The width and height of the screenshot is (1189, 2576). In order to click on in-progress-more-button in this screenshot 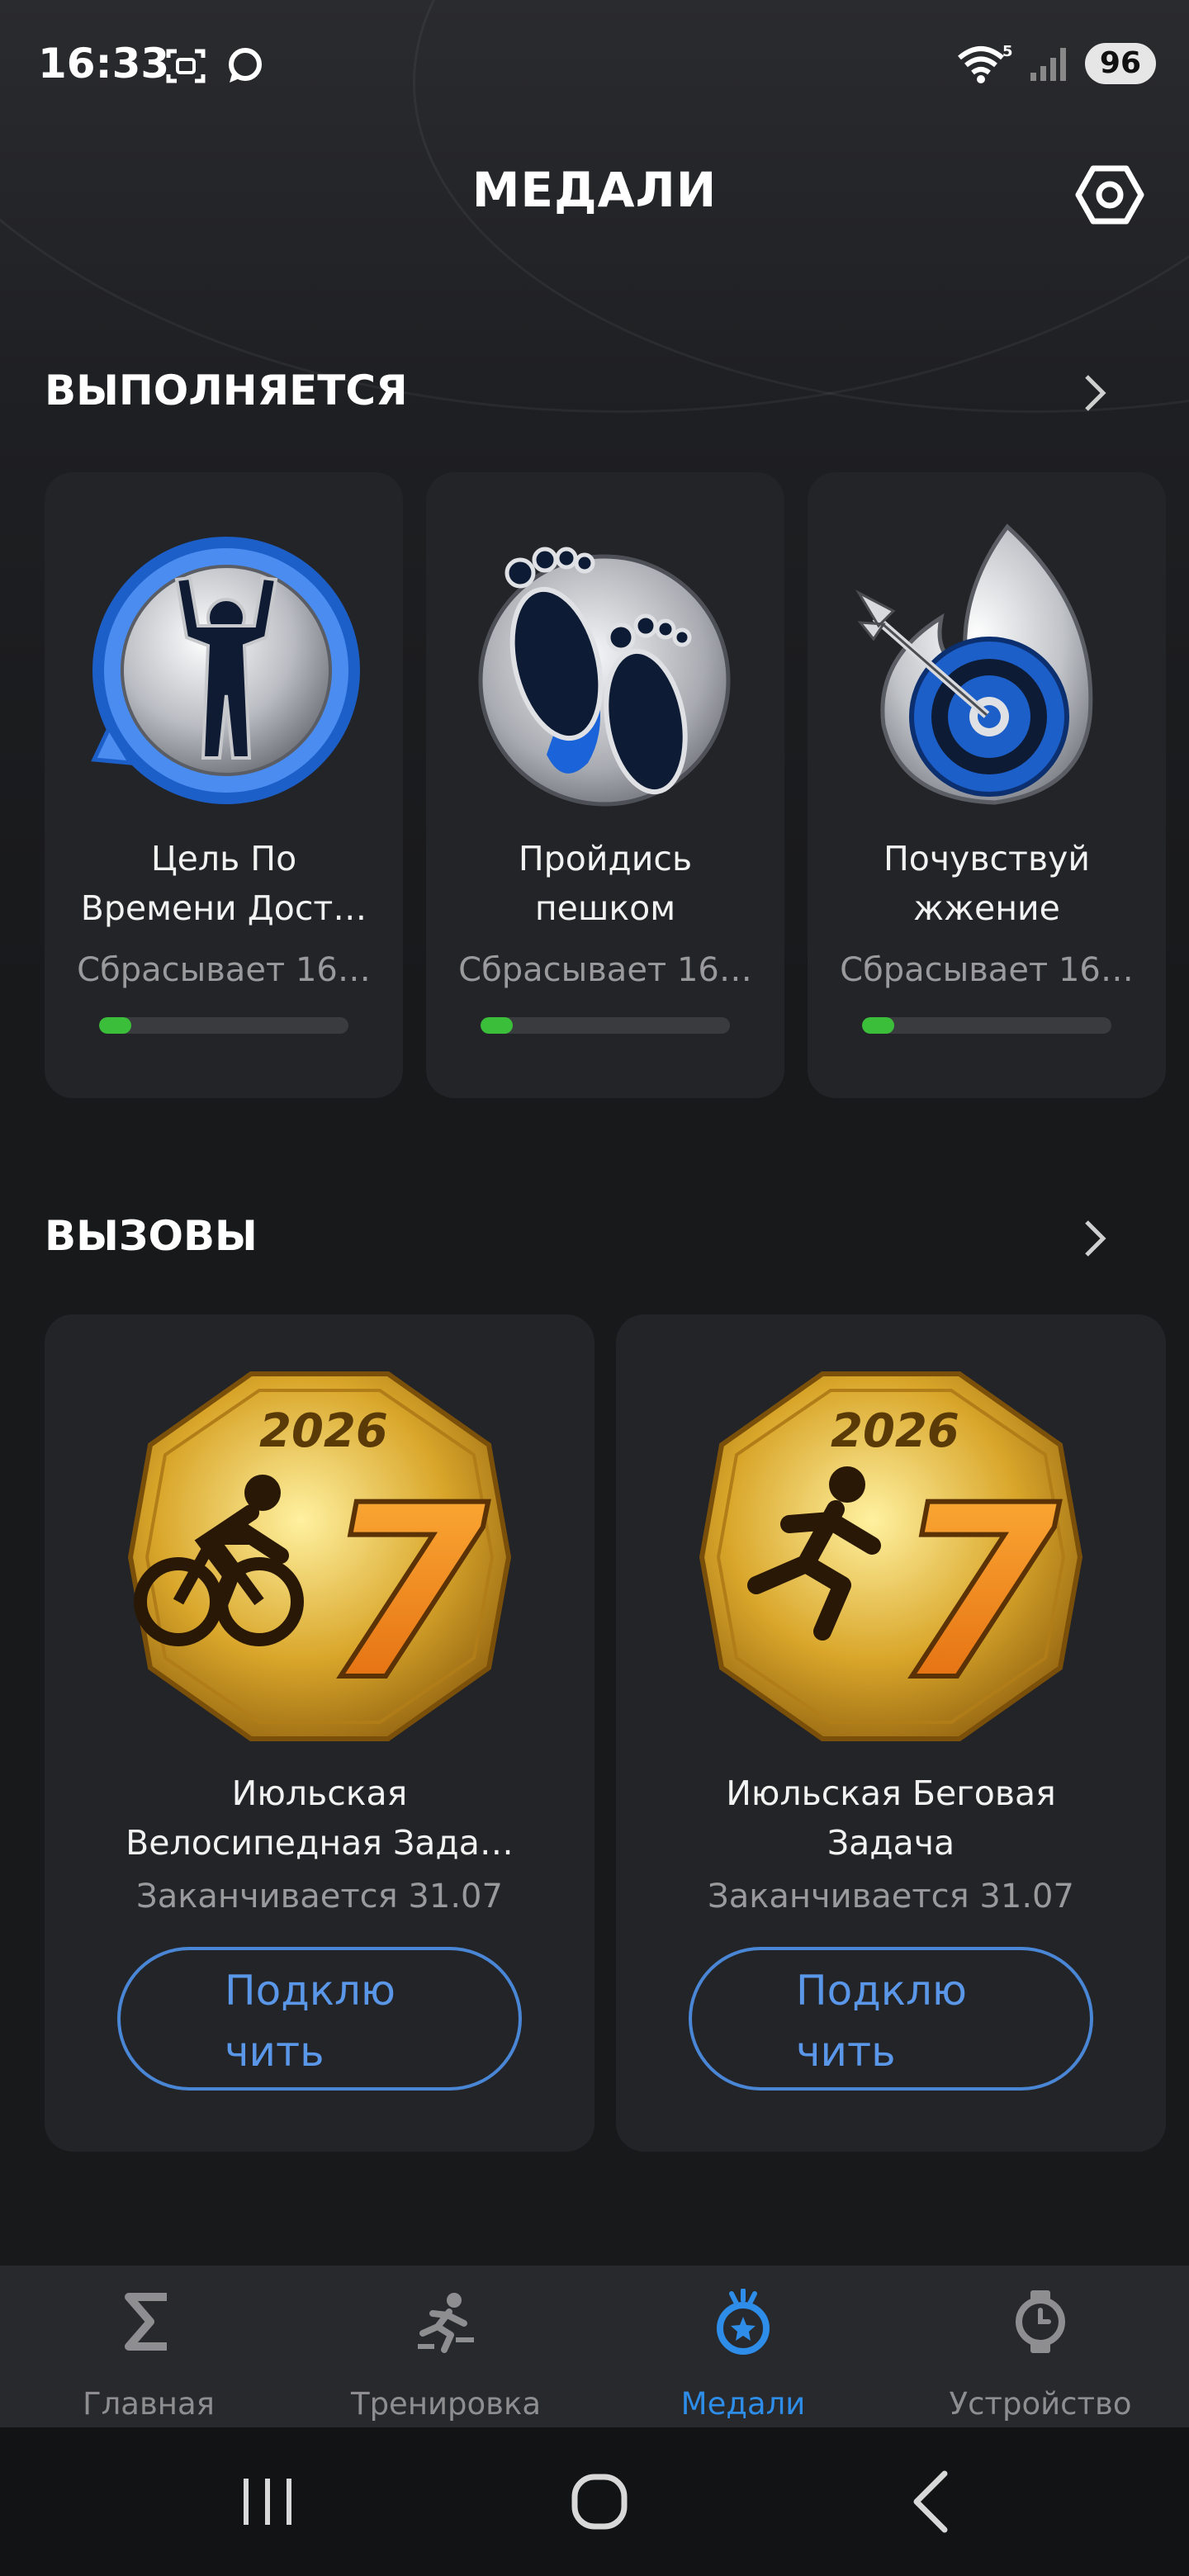, I will do `click(1094, 393)`.